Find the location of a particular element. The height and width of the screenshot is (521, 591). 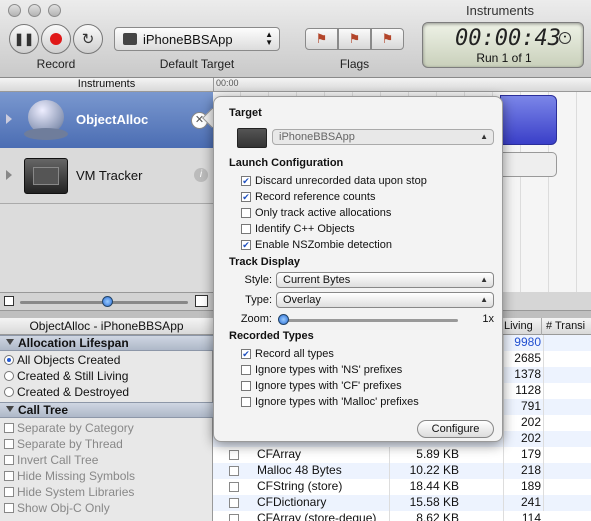

target-select-value: iPhoneBBSApp is located at coordinates (317, 137).